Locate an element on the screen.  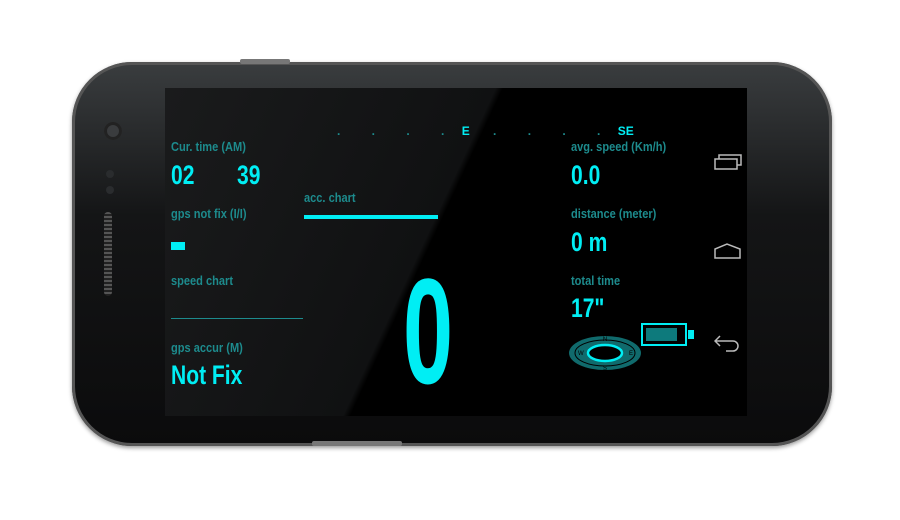
home-icon is located at coordinates (728, 251).